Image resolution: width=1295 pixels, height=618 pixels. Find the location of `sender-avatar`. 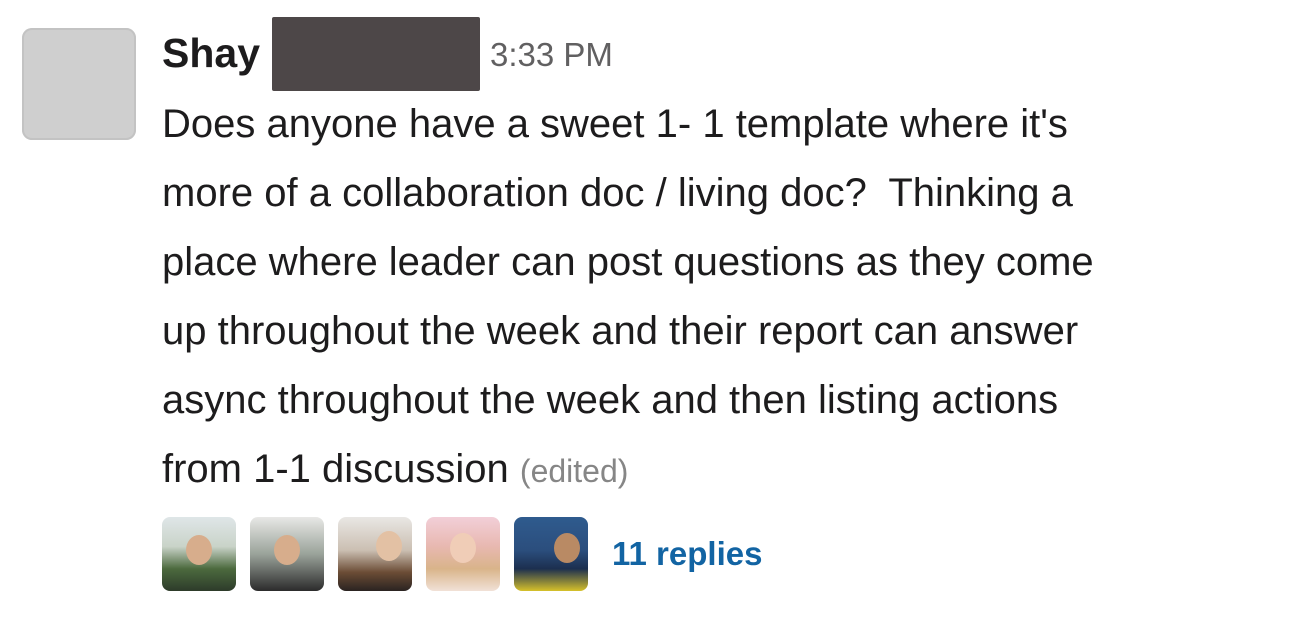

sender-avatar is located at coordinates (79, 84).